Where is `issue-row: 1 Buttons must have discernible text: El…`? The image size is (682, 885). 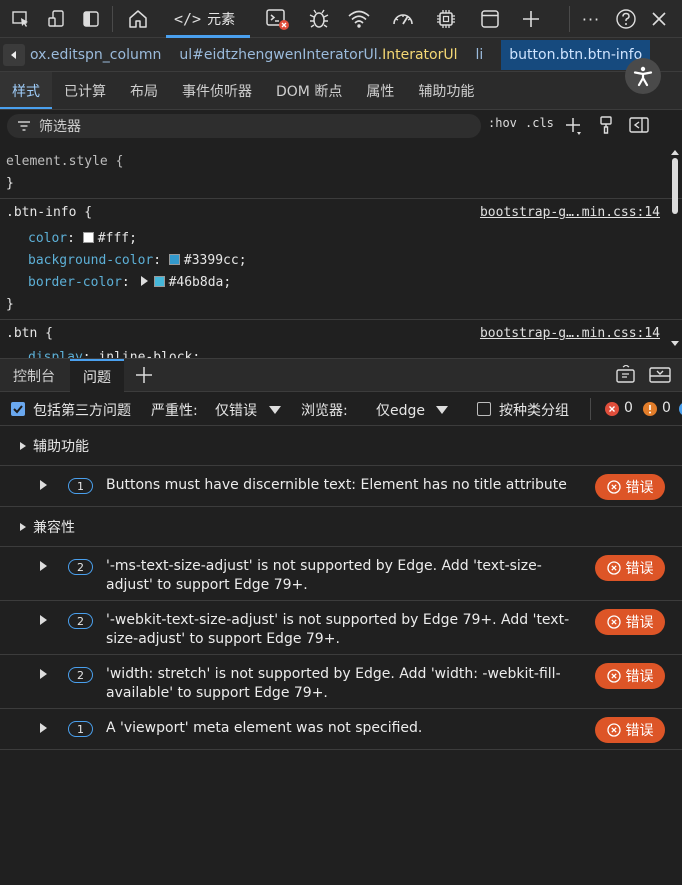
issue-row: 1 Buttons must have discernible text: El… is located at coordinates (341, 486).